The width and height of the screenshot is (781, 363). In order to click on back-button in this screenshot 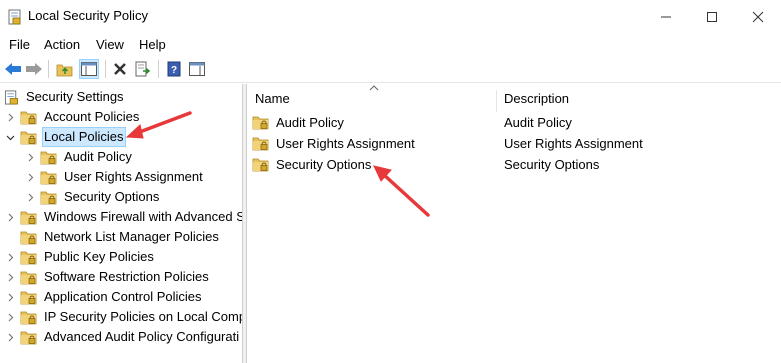, I will do `click(13, 69)`.